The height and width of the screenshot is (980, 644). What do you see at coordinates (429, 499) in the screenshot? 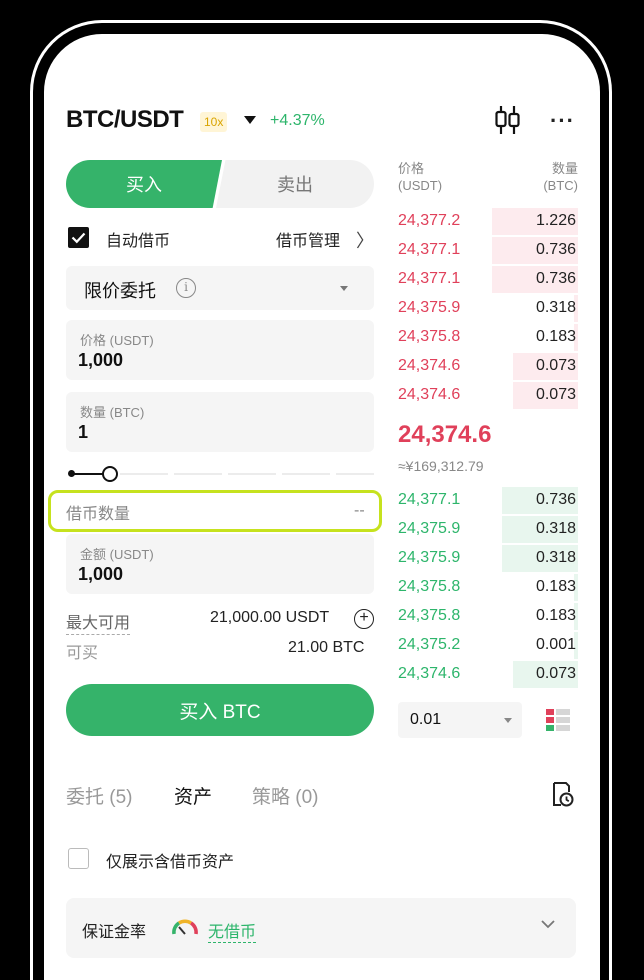
I see `bid-price: 24,377.1` at bounding box center [429, 499].